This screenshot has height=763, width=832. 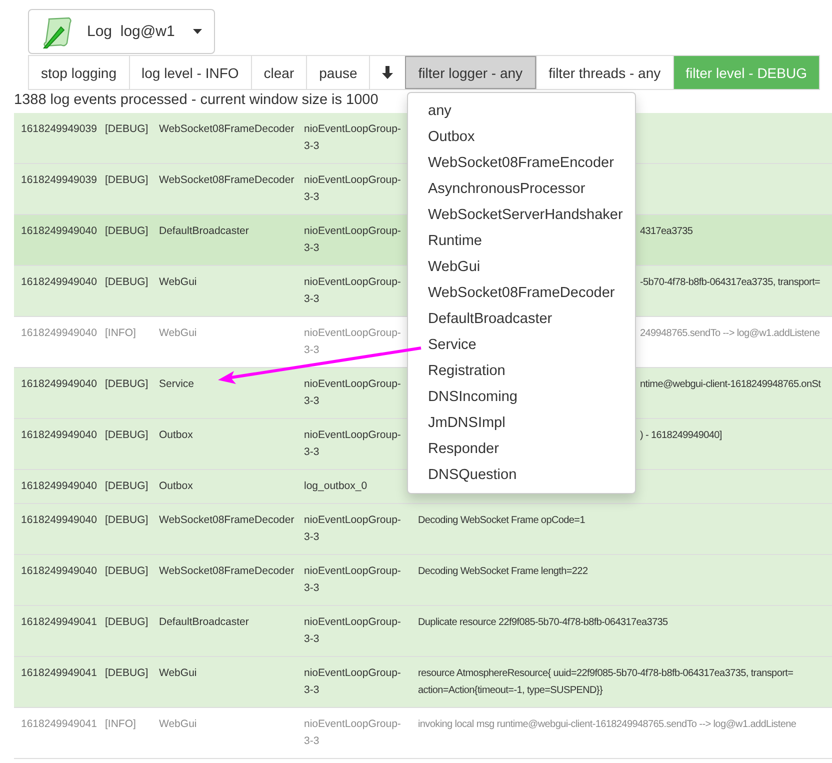 What do you see at coordinates (521, 111) in the screenshot?
I see `menu-item: any` at bounding box center [521, 111].